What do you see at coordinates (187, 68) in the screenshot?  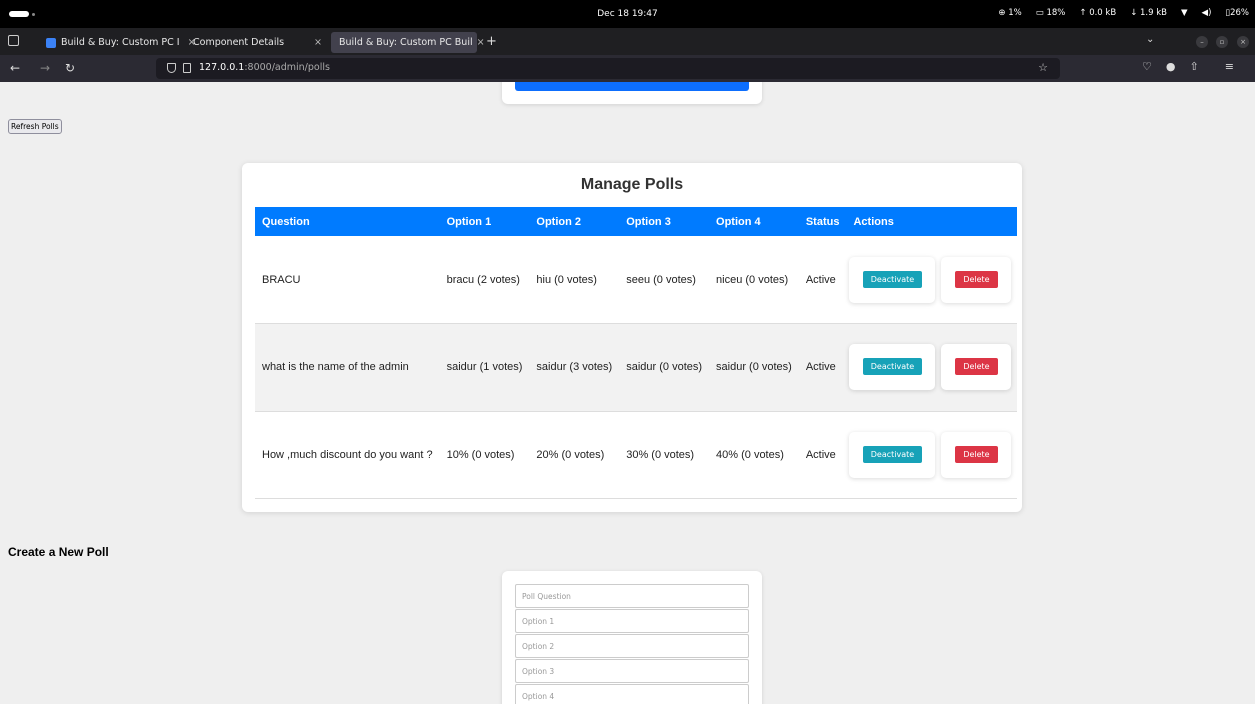 I see `page-icon` at bounding box center [187, 68].